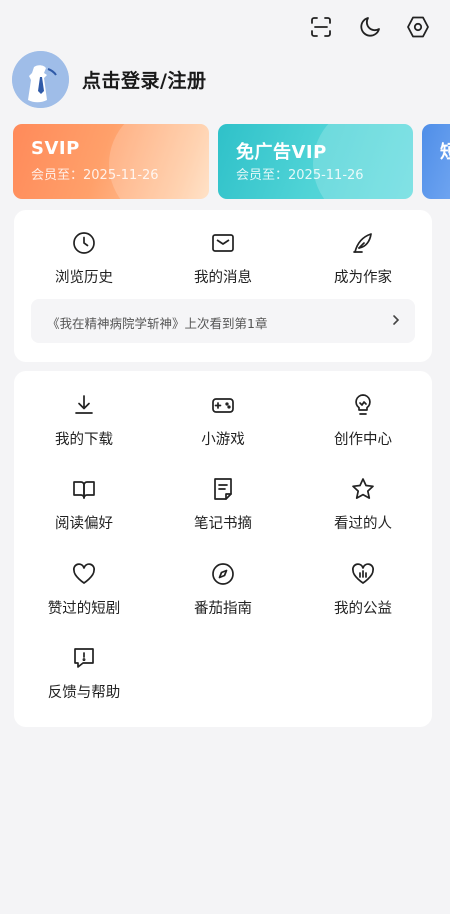 Image resolution: width=450 pixels, height=914 pixels. Describe the element at coordinates (396, 320) in the screenshot. I see `chevron-right-icon` at that location.